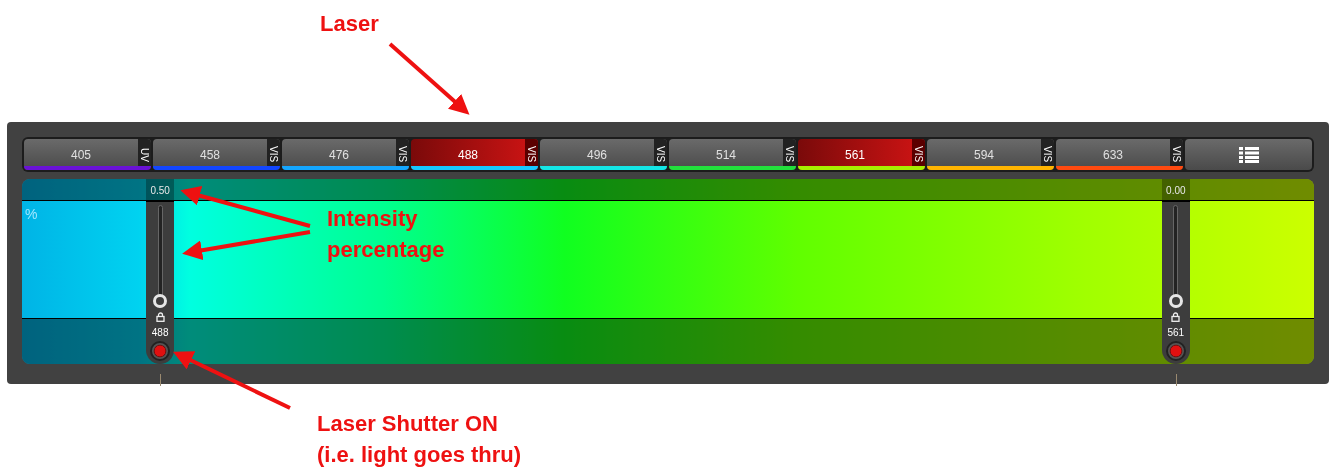 The width and height of the screenshot is (1331, 476). Describe the element at coordinates (419, 439) in the screenshot. I see `annotation-text: Laser Shutter ON (i.e. light goes thru)` at that location.